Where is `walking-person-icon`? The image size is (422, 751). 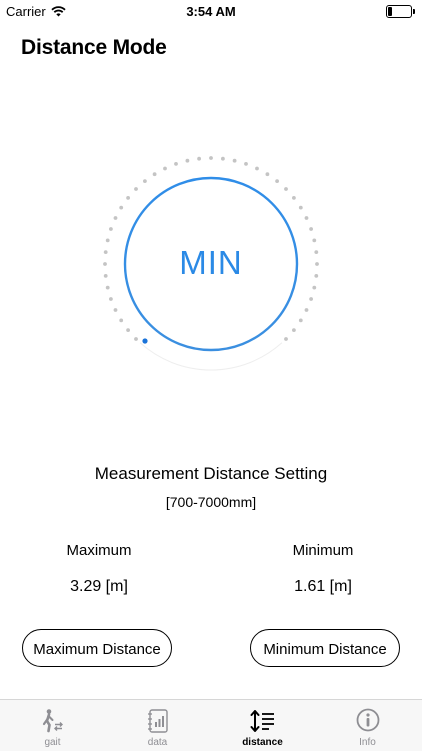 walking-person-icon is located at coordinates (52, 721).